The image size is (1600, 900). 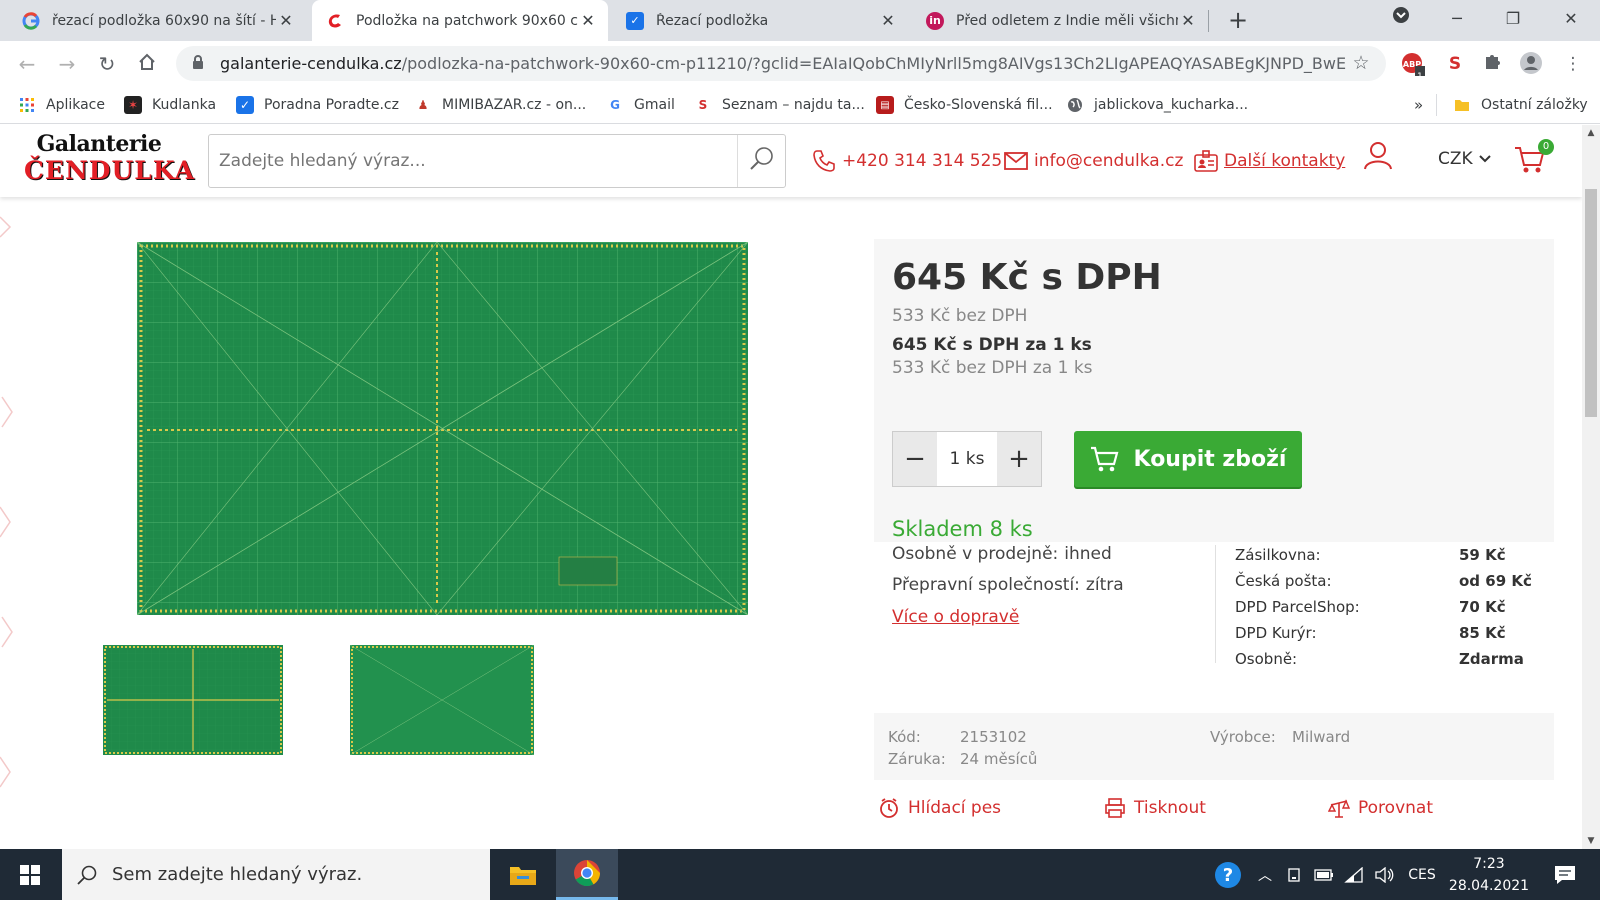 What do you see at coordinates (1591, 133) in the screenshot?
I see `scroll-up-icon: ▲` at bounding box center [1591, 133].